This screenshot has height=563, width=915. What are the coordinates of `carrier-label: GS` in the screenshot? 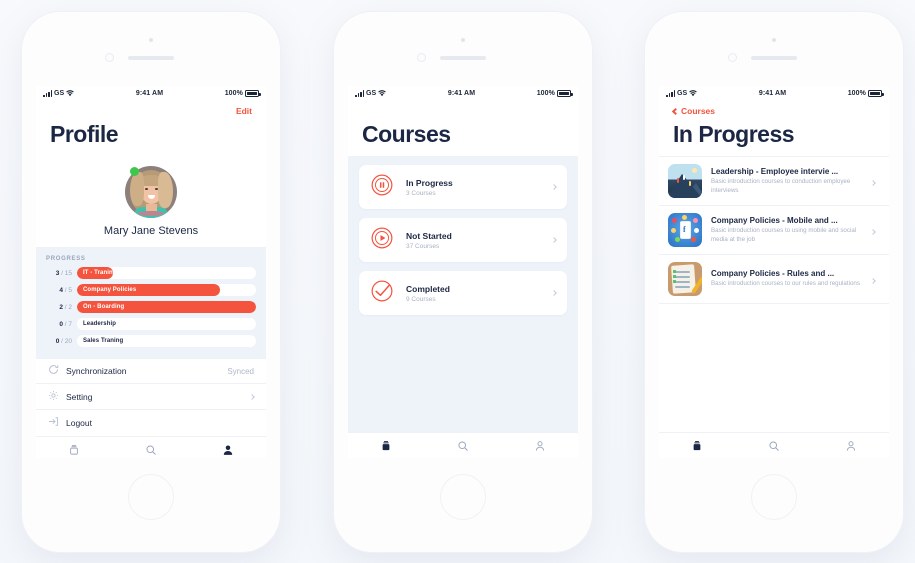 It's located at (682, 93).